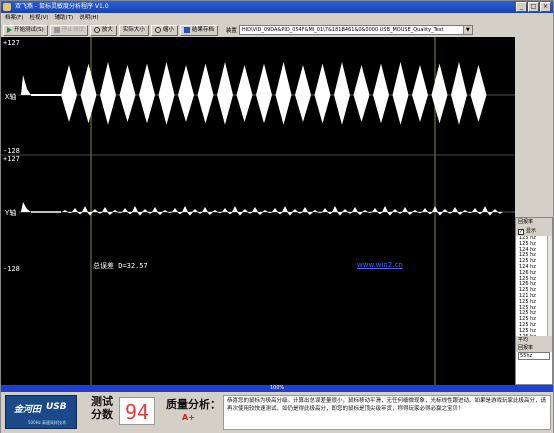  What do you see at coordinates (137, 411) in the screenshot?
I see `score-value: 94` at bounding box center [137, 411].